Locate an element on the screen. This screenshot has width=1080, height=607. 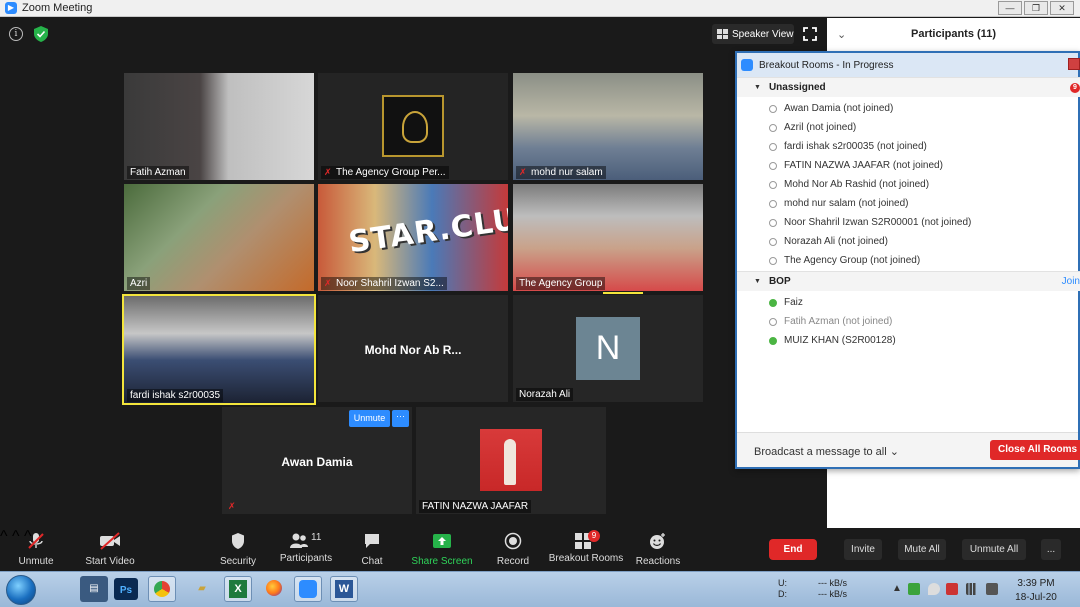
encryption-shield-icon is located at coordinates (41, 34).